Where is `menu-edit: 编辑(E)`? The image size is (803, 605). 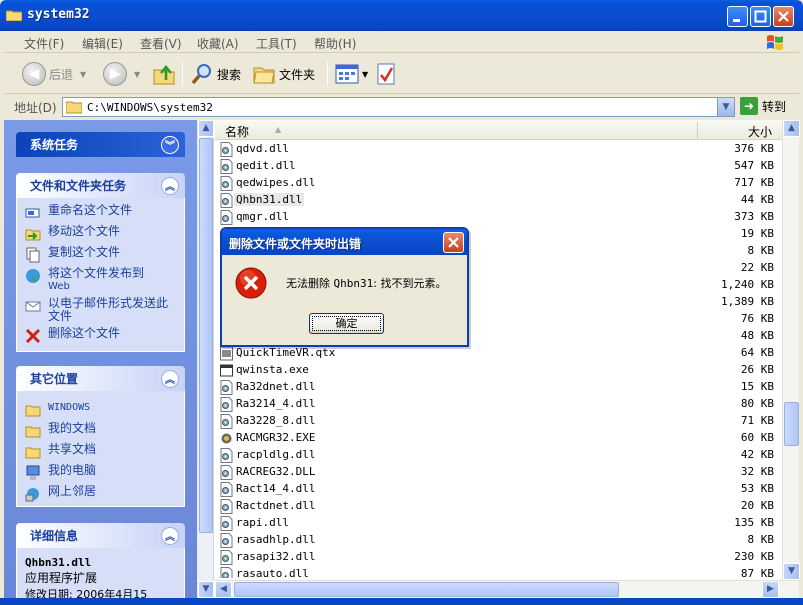
menu-edit: 编辑(E) is located at coordinates (102, 43).